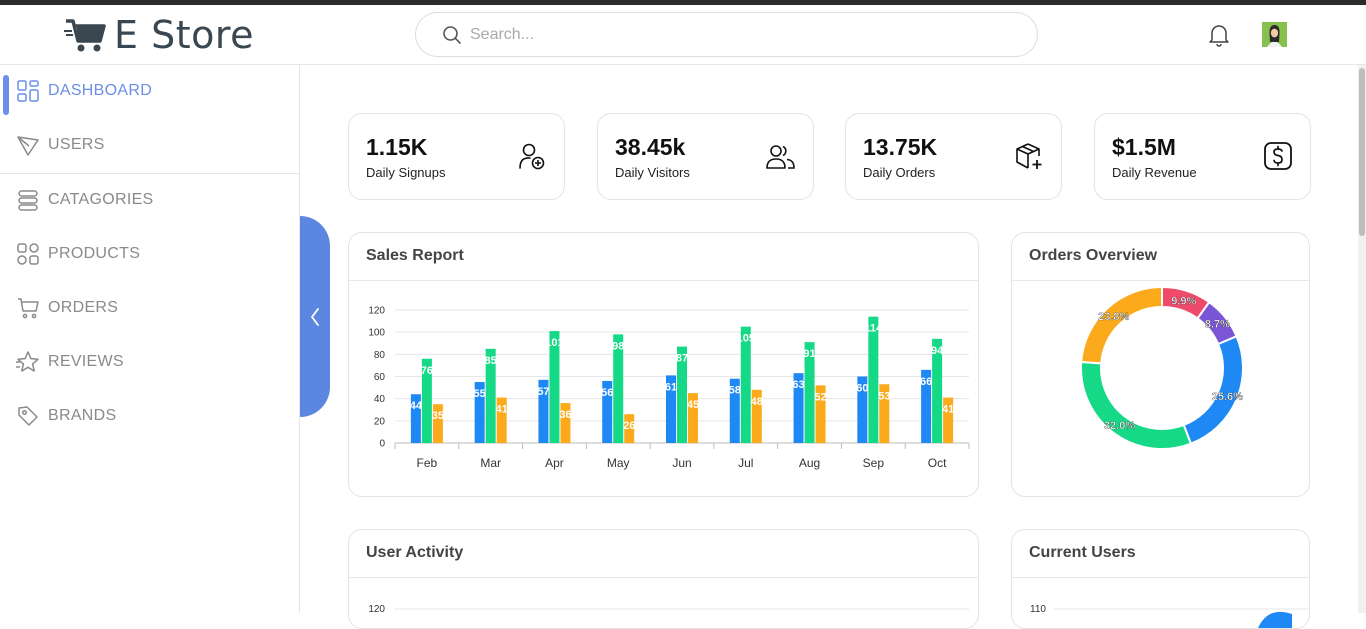 This screenshot has height=629, width=1366. What do you see at coordinates (28, 146) in the screenshot?
I see `send-icon` at bounding box center [28, 146].